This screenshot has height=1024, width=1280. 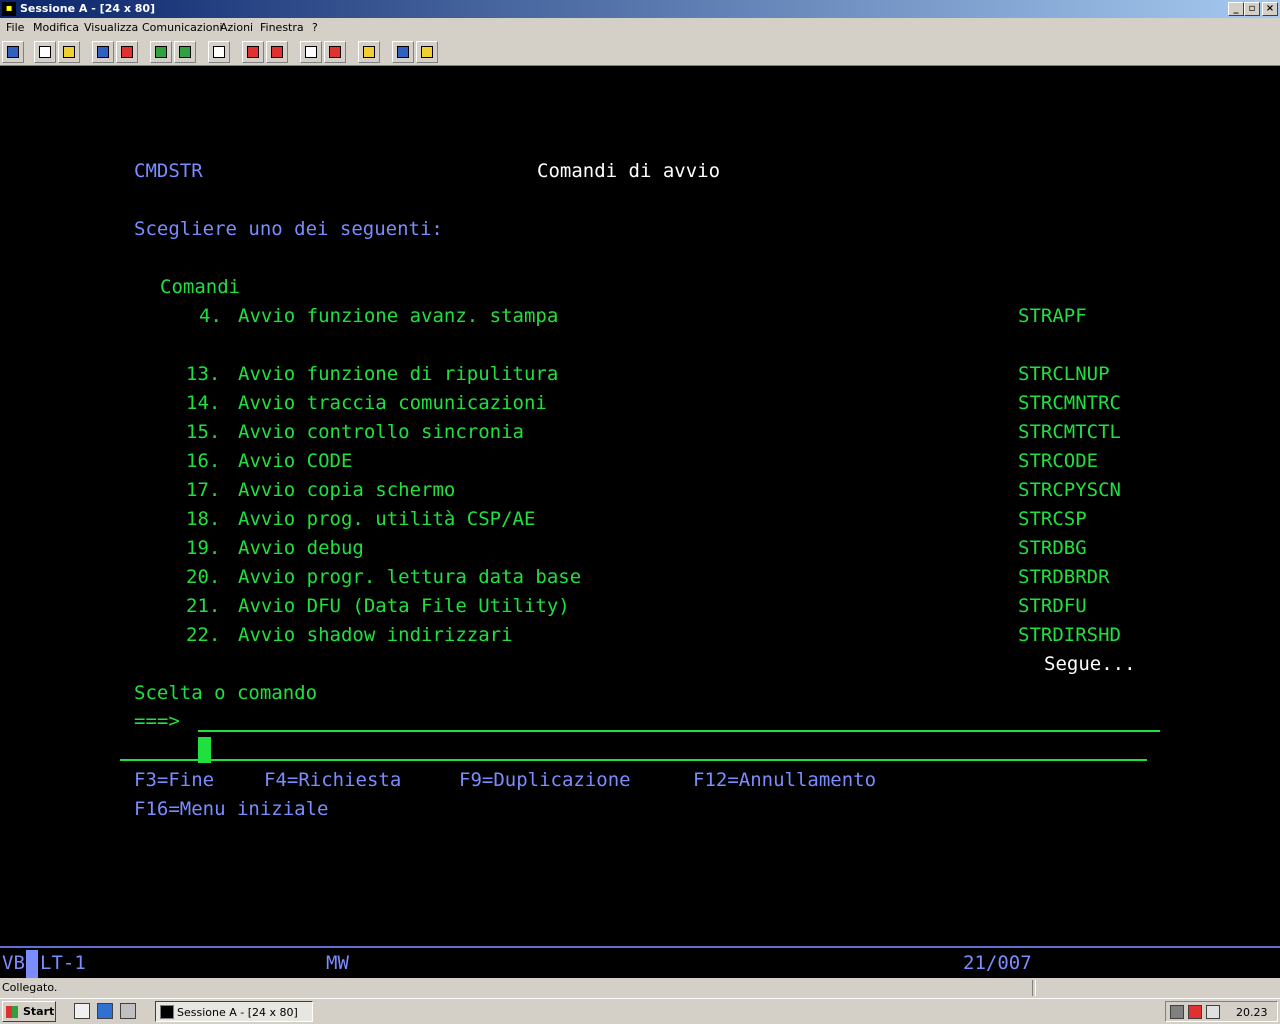 I want to click on print-screen-icon, so click(x=13, y=52).